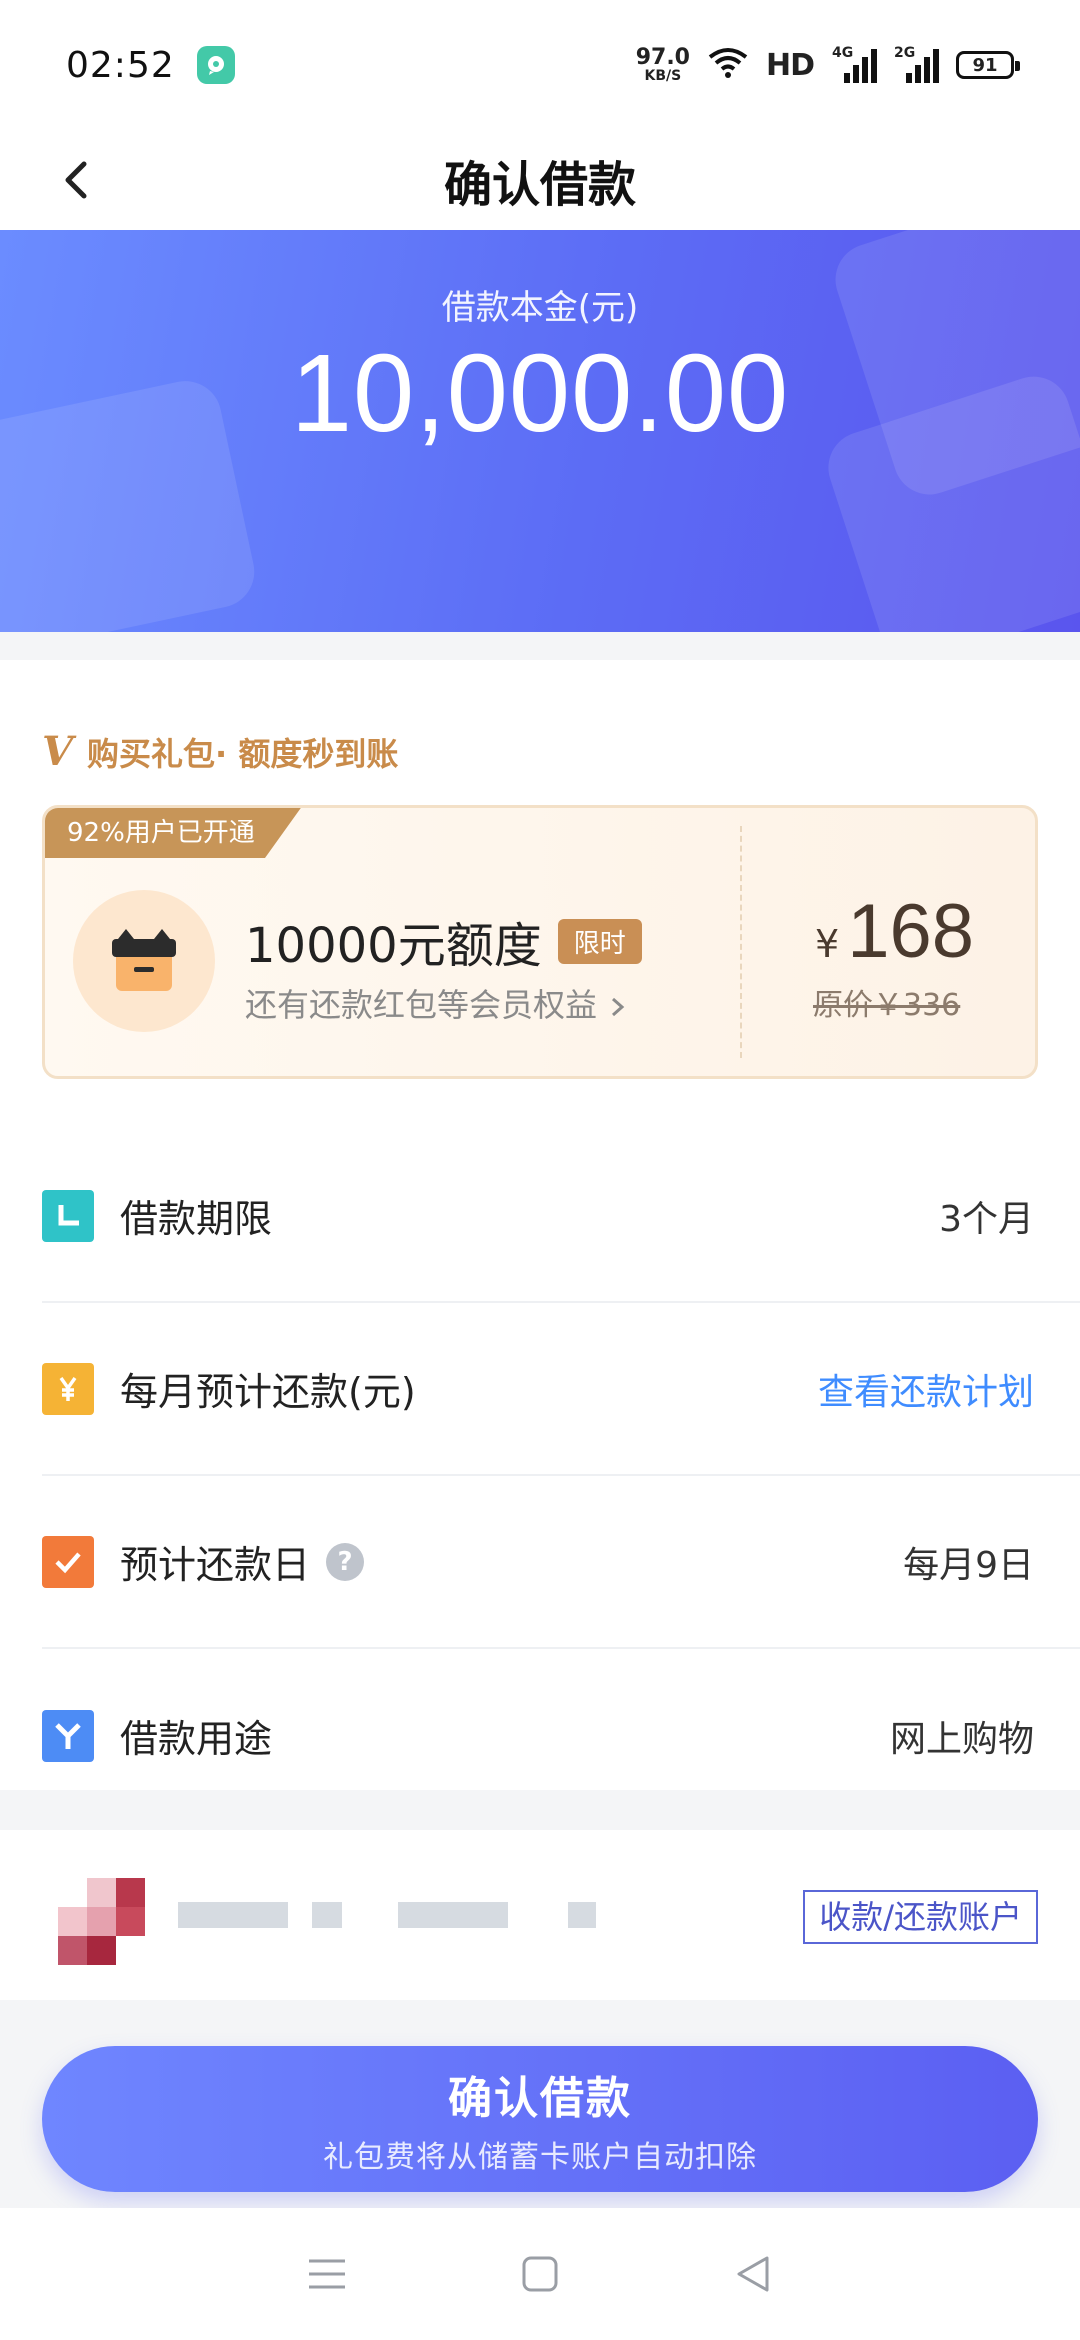 The height and width of the screenshot is (2340, 1080). I want to click on offer-title-row: 10000元额度 限时, so click(443, 941).